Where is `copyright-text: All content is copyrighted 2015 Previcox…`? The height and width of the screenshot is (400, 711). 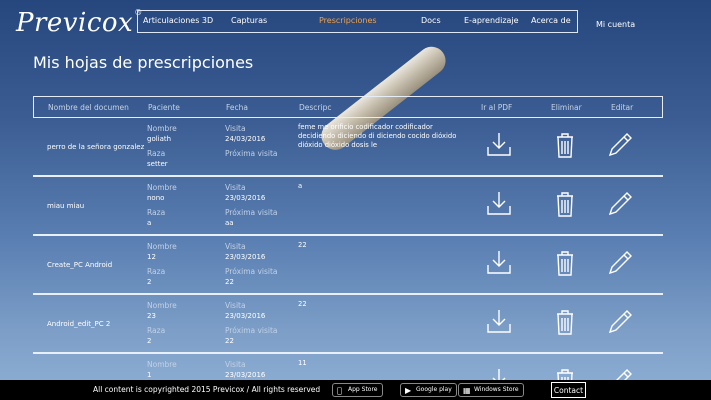
copyright-text: All content is copyrighted 2015 Previcox… is located at coordinates (207, 389).